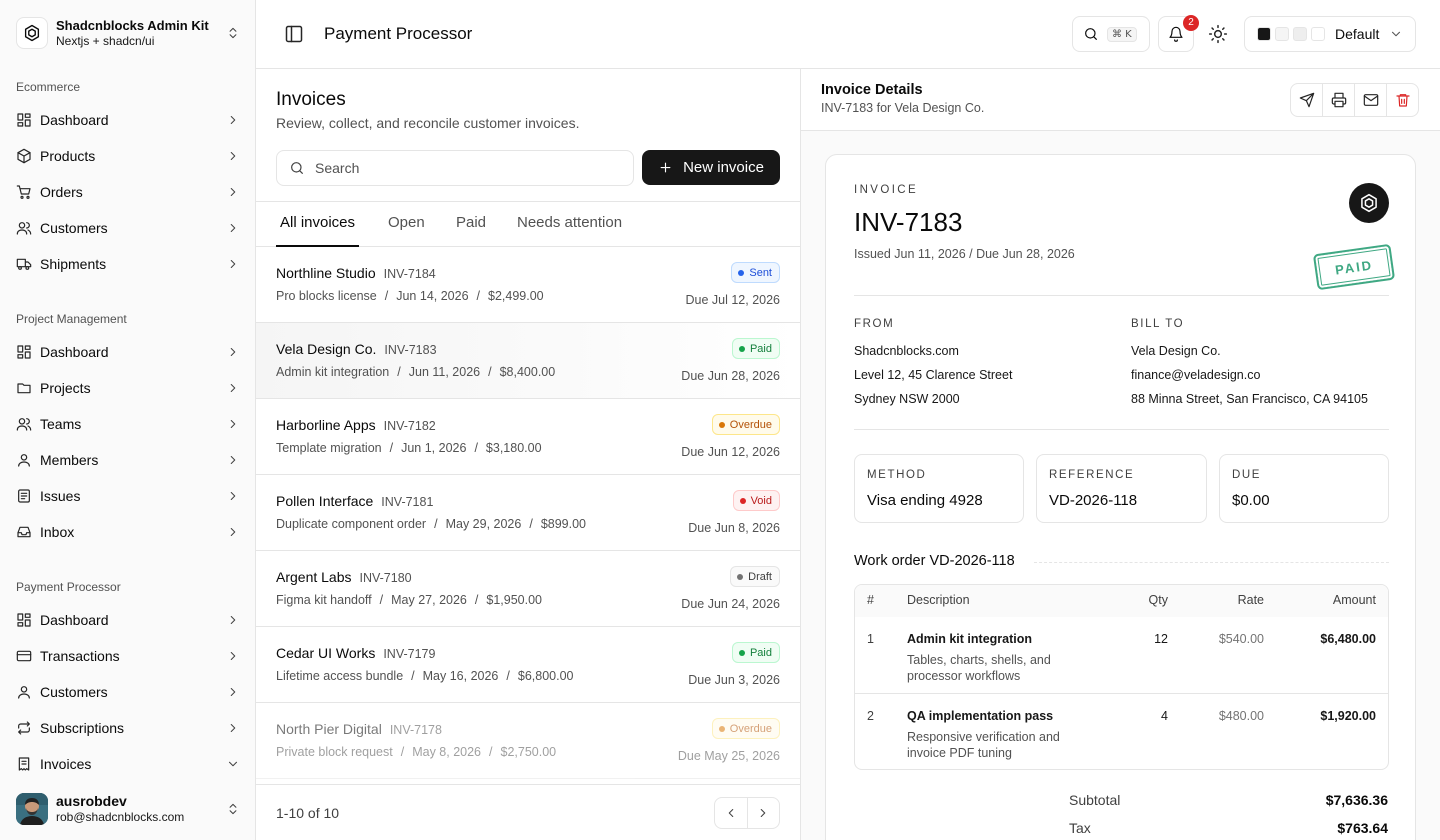 This screenshot has width=1440, height=840. I want to click on invoice-item: Private block request, so click(334, 752).